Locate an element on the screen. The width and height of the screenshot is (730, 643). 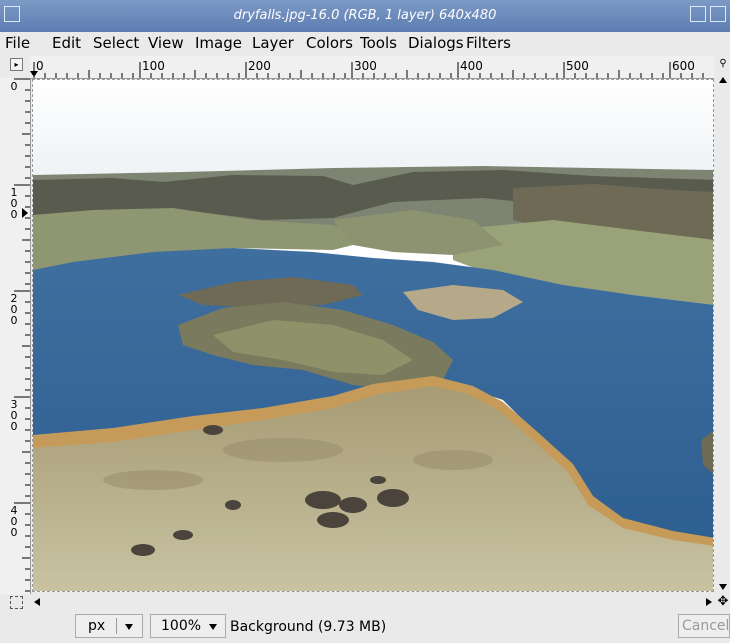
unit-value: px is located at coordinates (97, 626).